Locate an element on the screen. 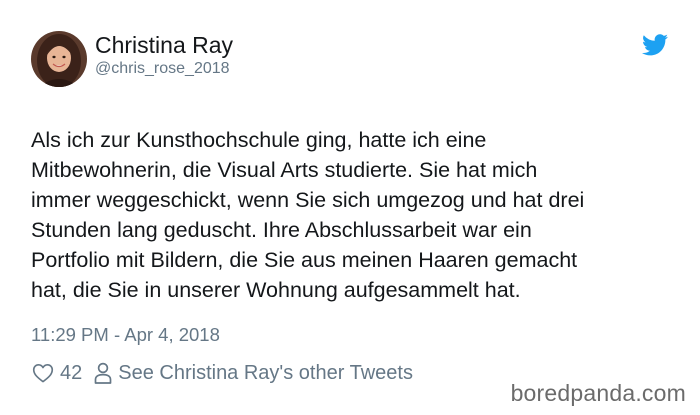 The image size is (700, 415). watermark: boredpanda.com is located at coordinates (598, 393).